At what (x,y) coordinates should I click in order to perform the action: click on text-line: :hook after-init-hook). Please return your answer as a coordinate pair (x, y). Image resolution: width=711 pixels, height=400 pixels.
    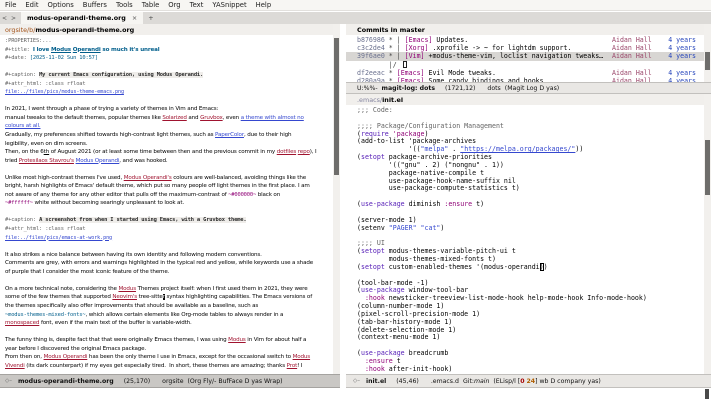
    Looking at the image, I should click on (530, 369).